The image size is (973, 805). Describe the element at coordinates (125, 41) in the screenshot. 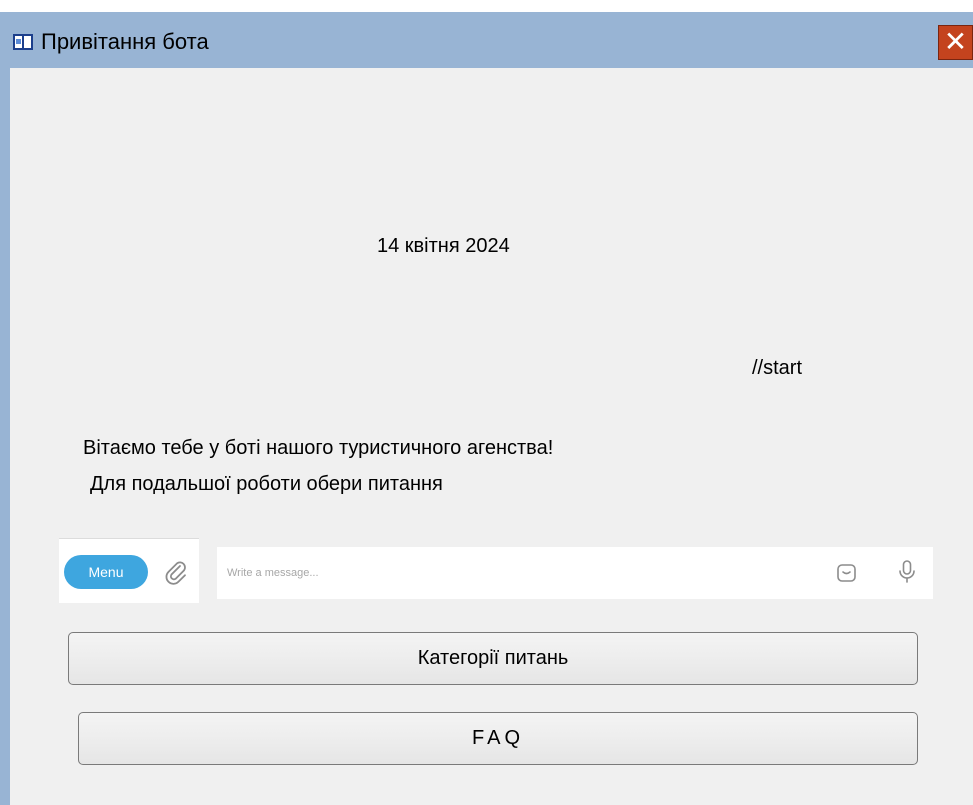

I see `window-title: Привітання бота` at that location.